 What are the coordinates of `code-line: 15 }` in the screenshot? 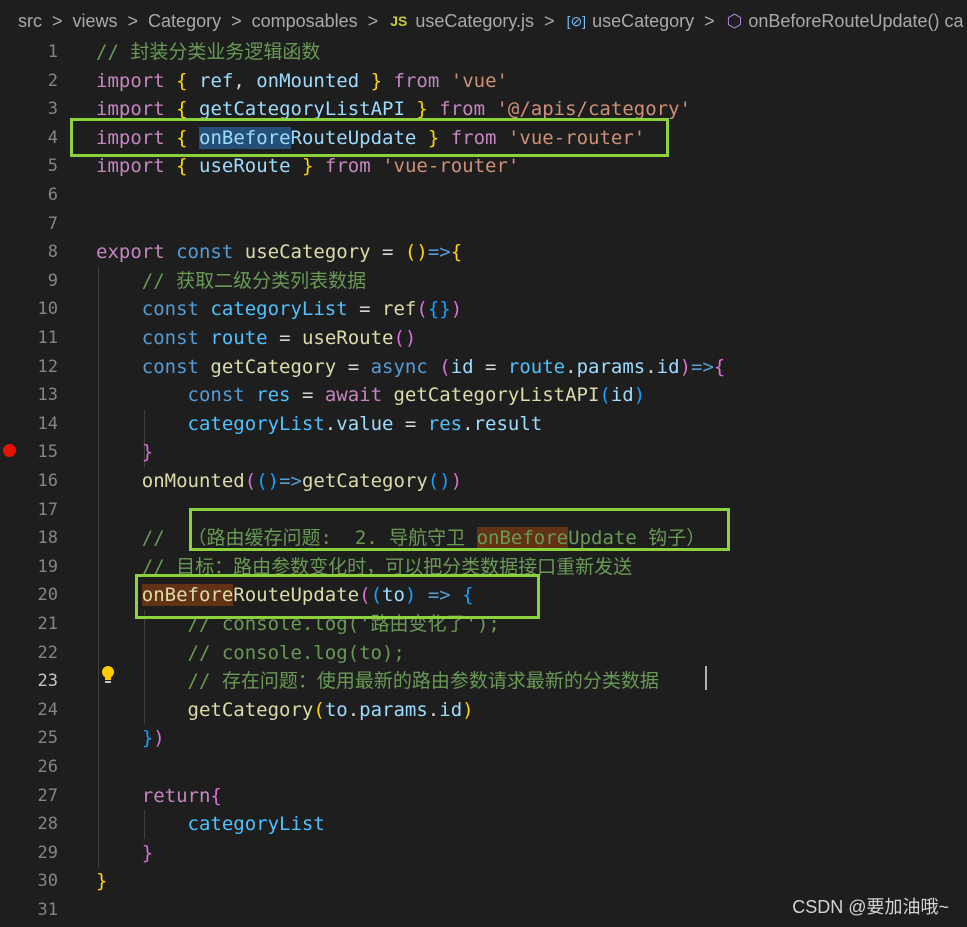 It's located at (483, 452).